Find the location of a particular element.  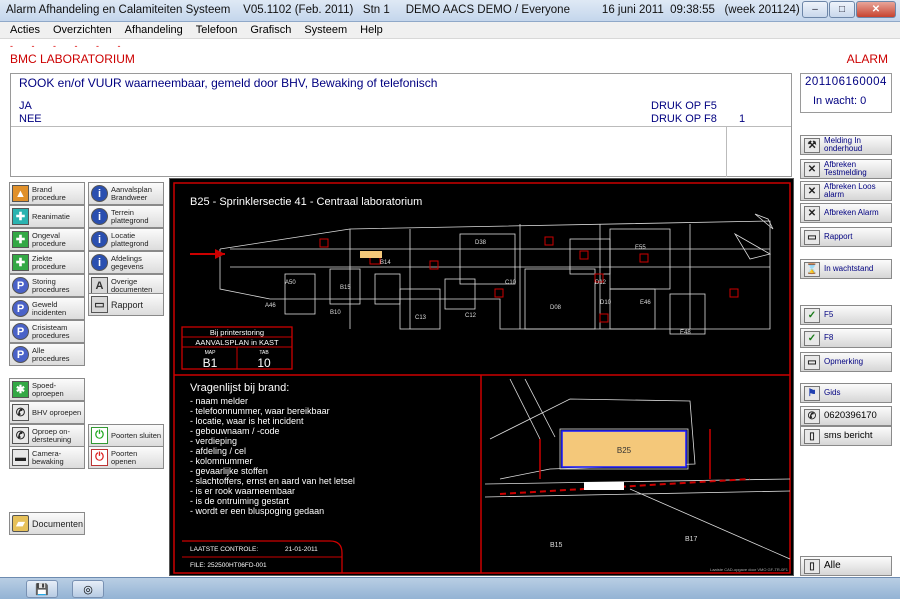

menu-telefoon: Telefoon is located at coordinates (217, 30).